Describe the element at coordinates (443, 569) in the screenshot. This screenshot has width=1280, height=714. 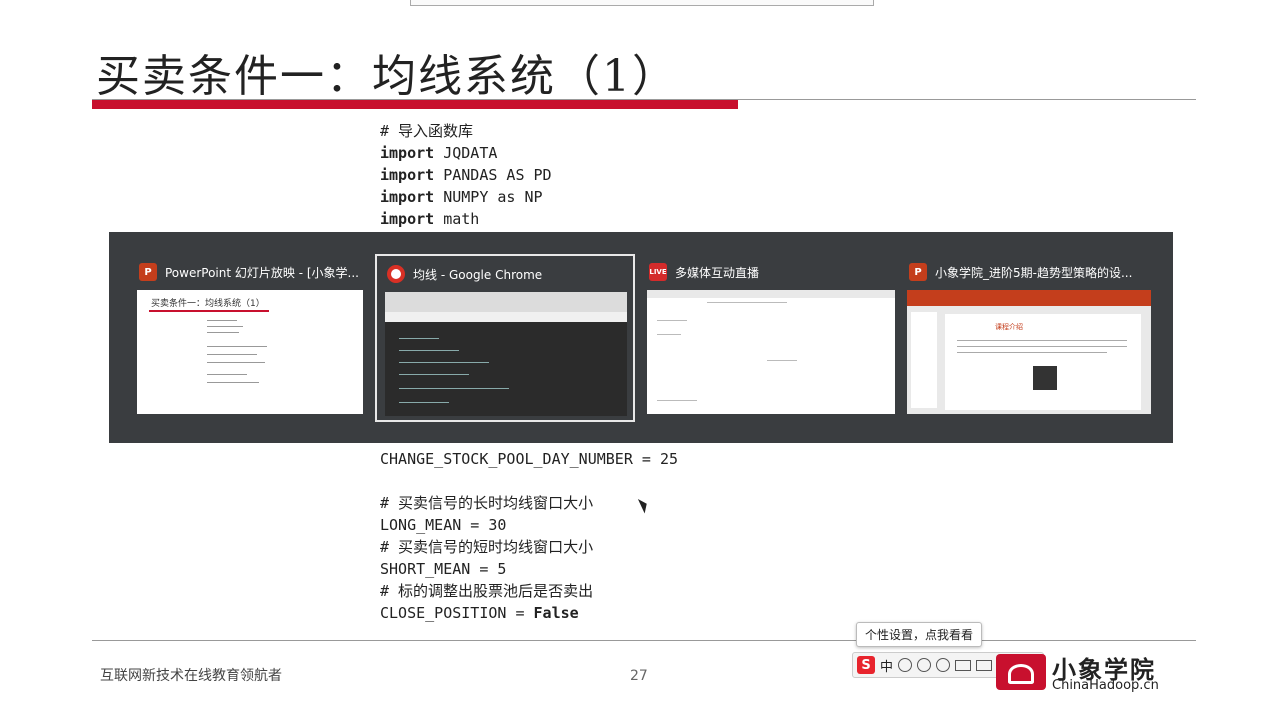
I see `code-line: SHORT_MEAN = 5` at that location.